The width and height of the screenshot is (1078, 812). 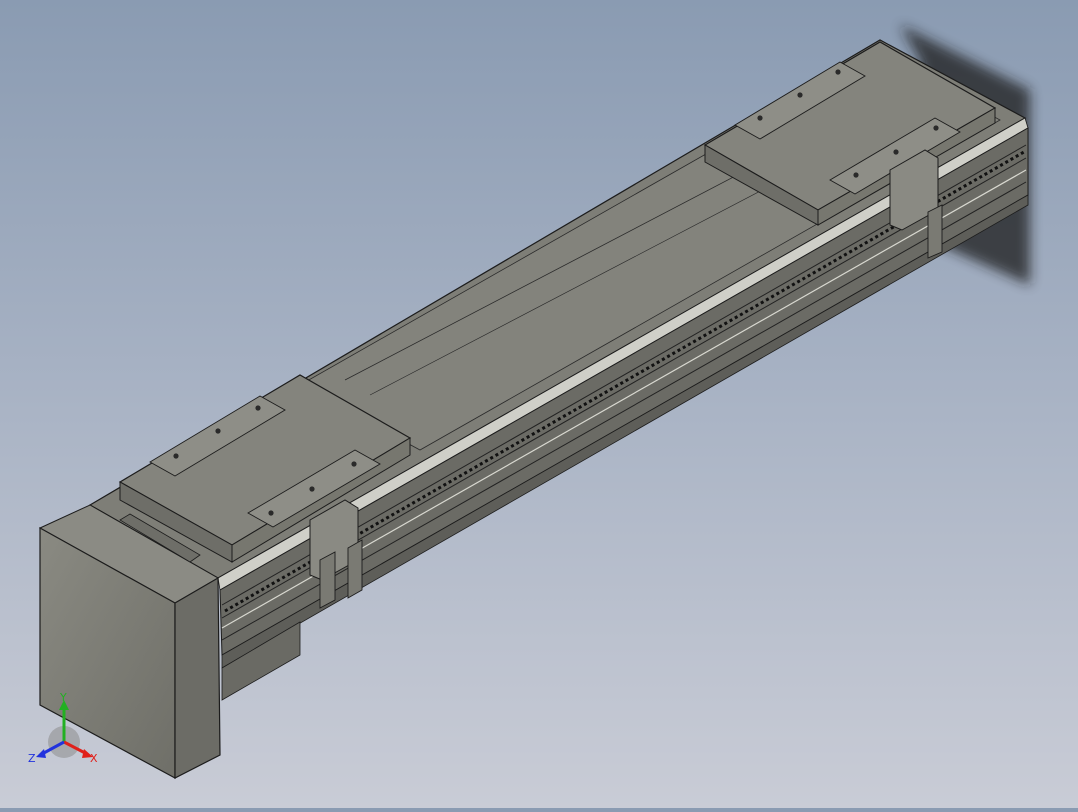 I want to click on z-axis-label: Z, so click(x=32, y=758).